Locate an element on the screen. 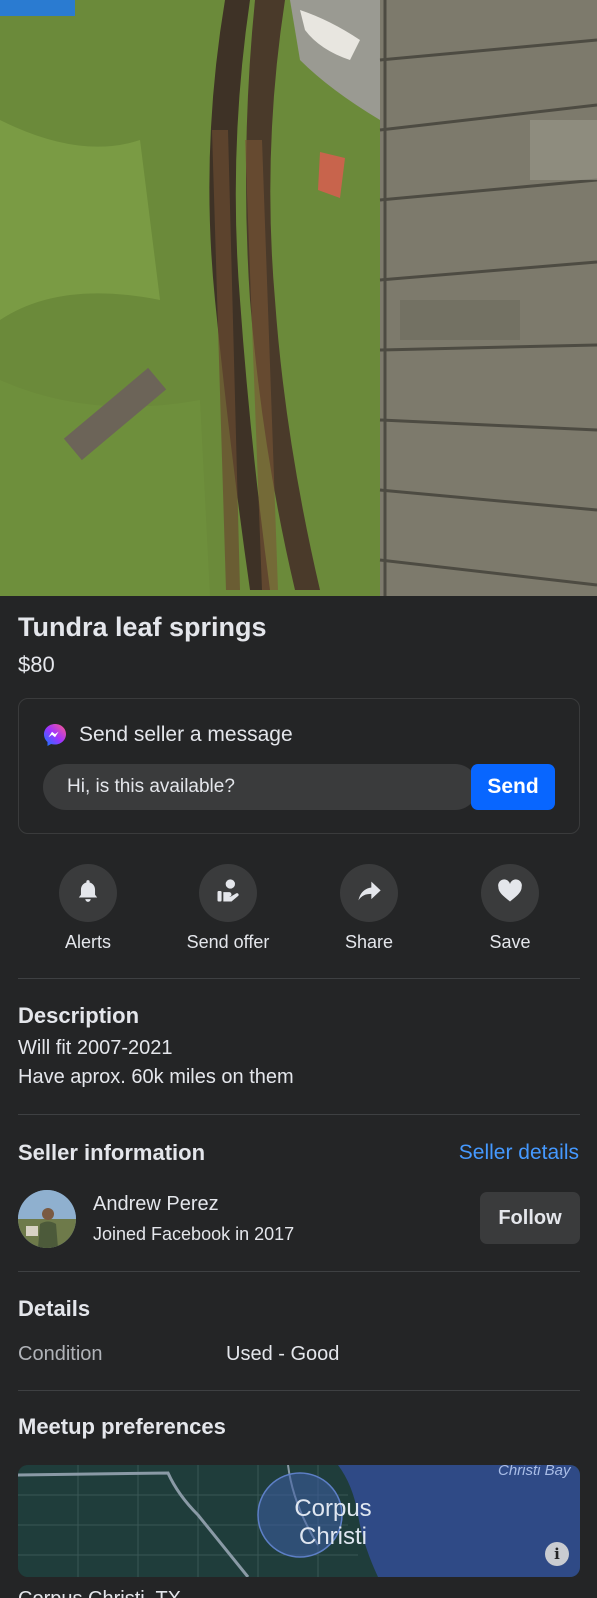 The height and width of the screenshot is (1598, 597). heart-icon is located at coordinates (510, 893).